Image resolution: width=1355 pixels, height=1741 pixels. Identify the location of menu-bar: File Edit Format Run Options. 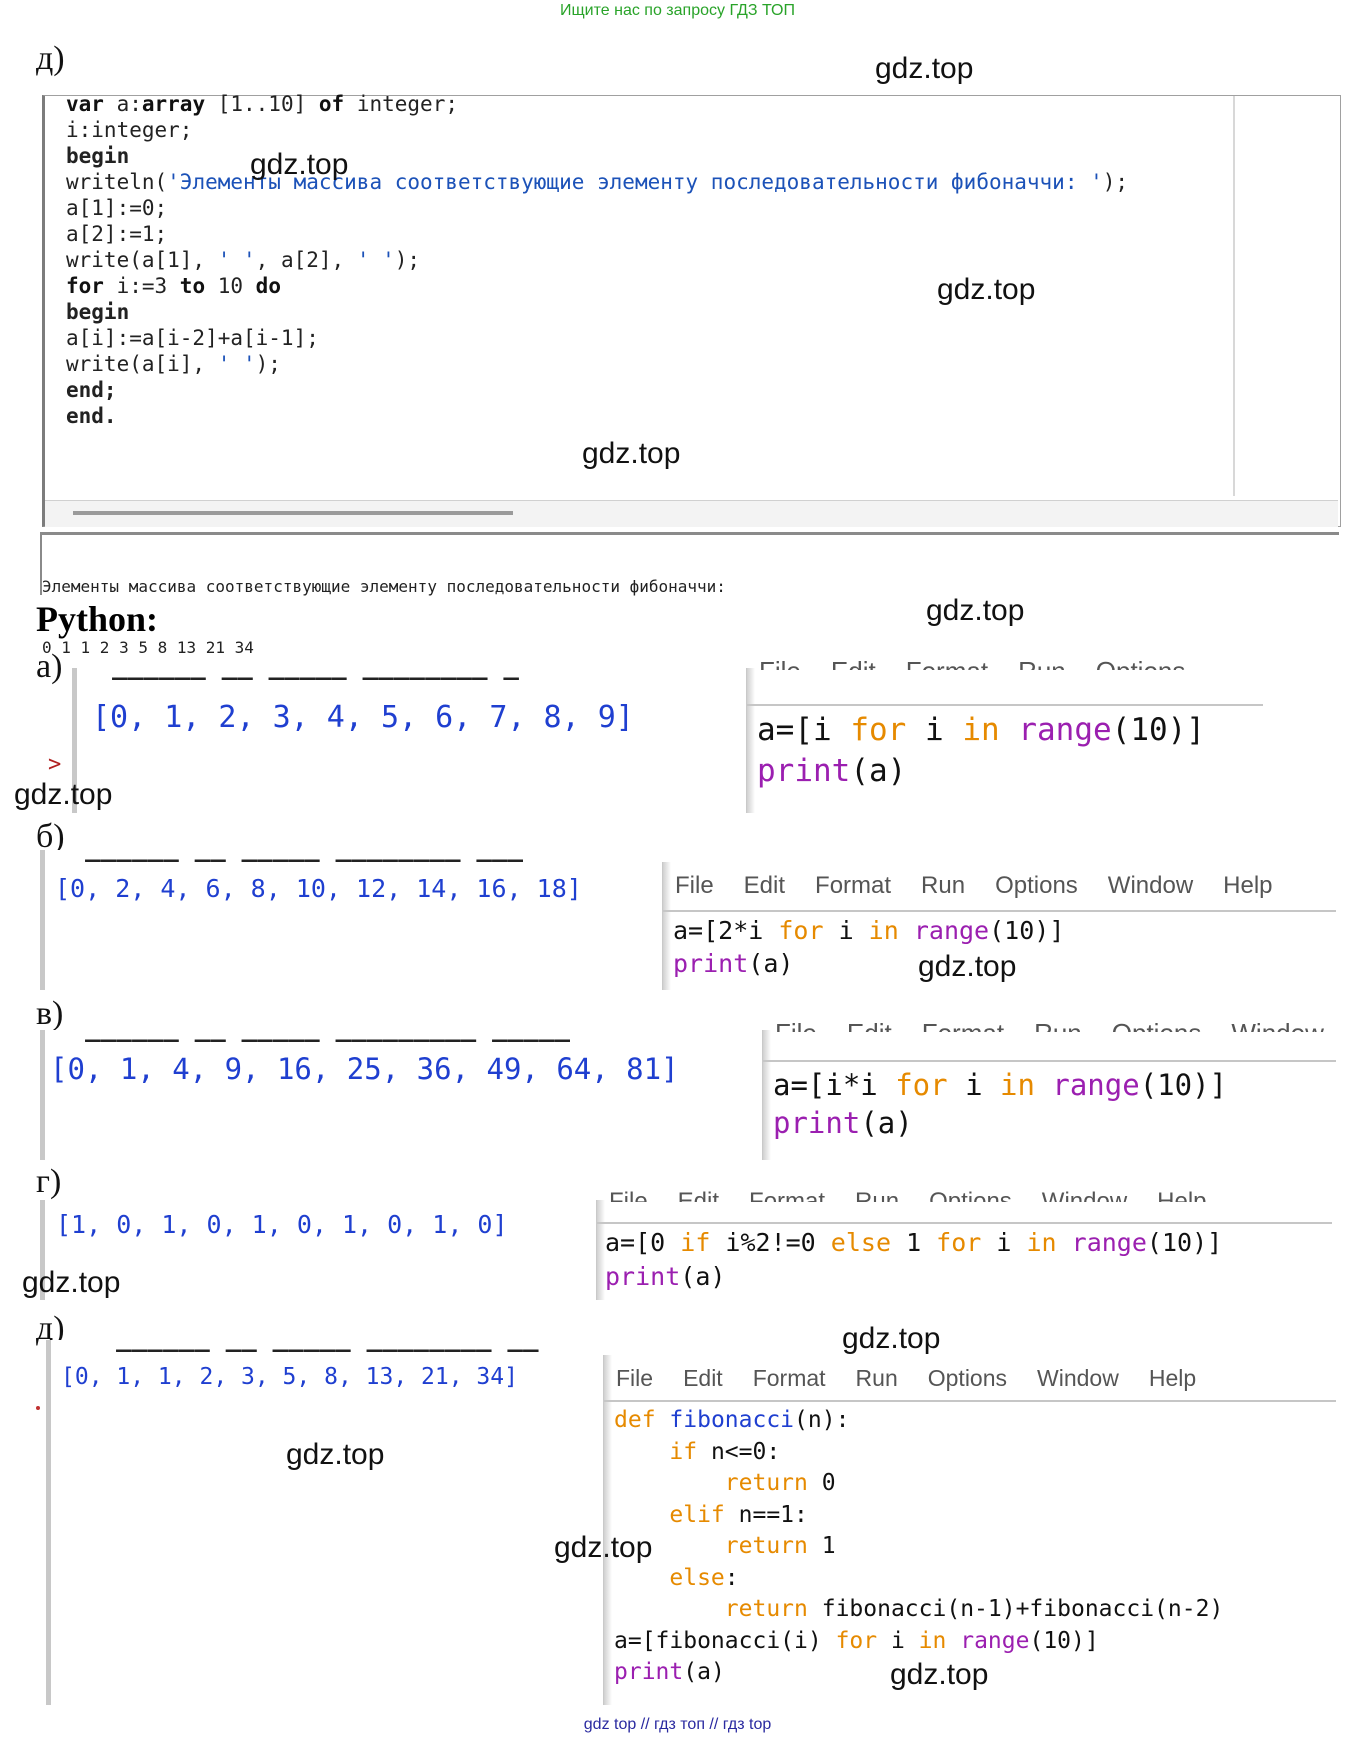
(987, 663).